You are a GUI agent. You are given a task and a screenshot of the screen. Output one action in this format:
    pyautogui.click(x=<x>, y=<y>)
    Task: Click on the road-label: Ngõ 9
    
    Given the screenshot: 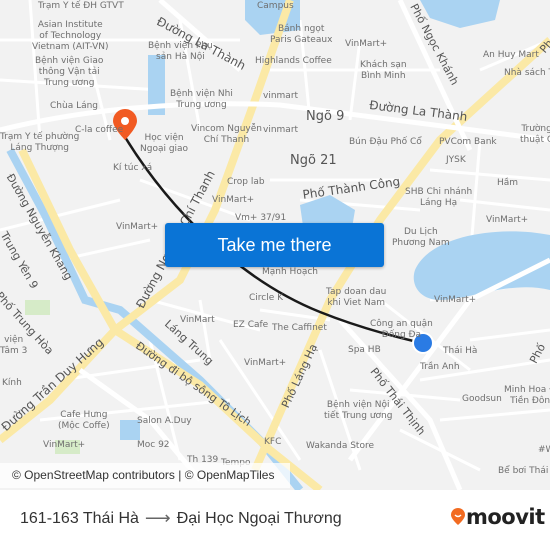 What is the action you would take?
    pyautogui.click(x=325, y=116)
    